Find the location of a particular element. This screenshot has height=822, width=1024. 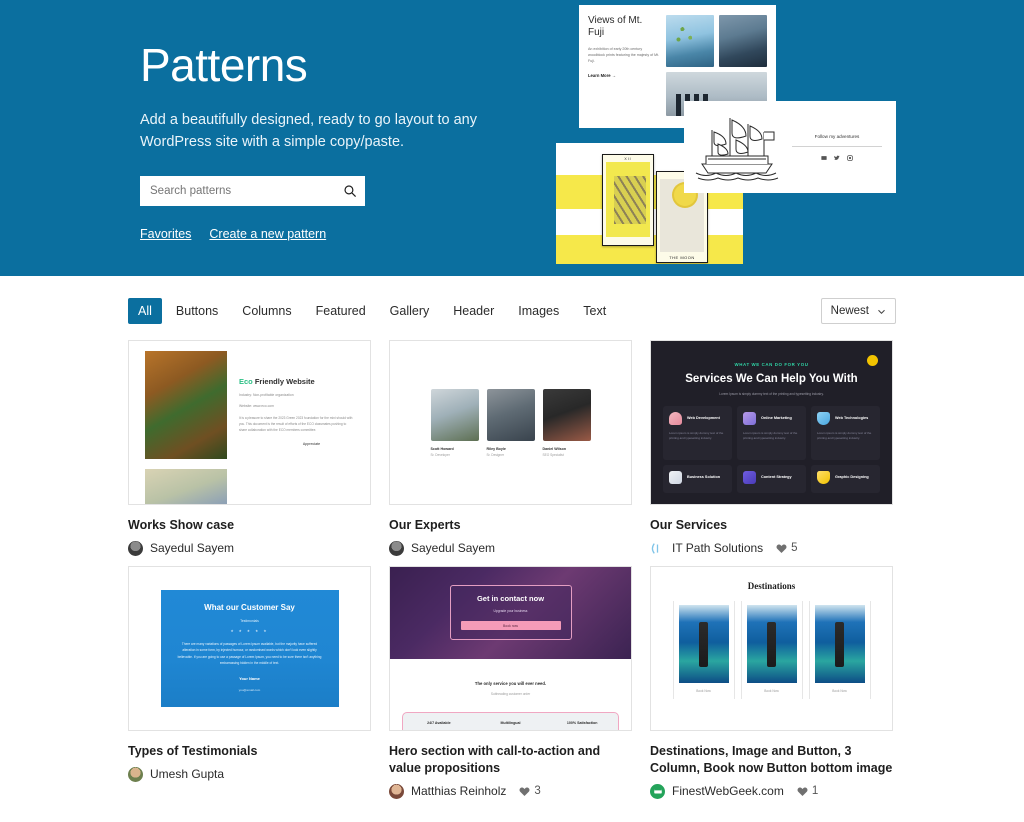

stat-item: 24/7 Available is located at coordinates (439, 722).